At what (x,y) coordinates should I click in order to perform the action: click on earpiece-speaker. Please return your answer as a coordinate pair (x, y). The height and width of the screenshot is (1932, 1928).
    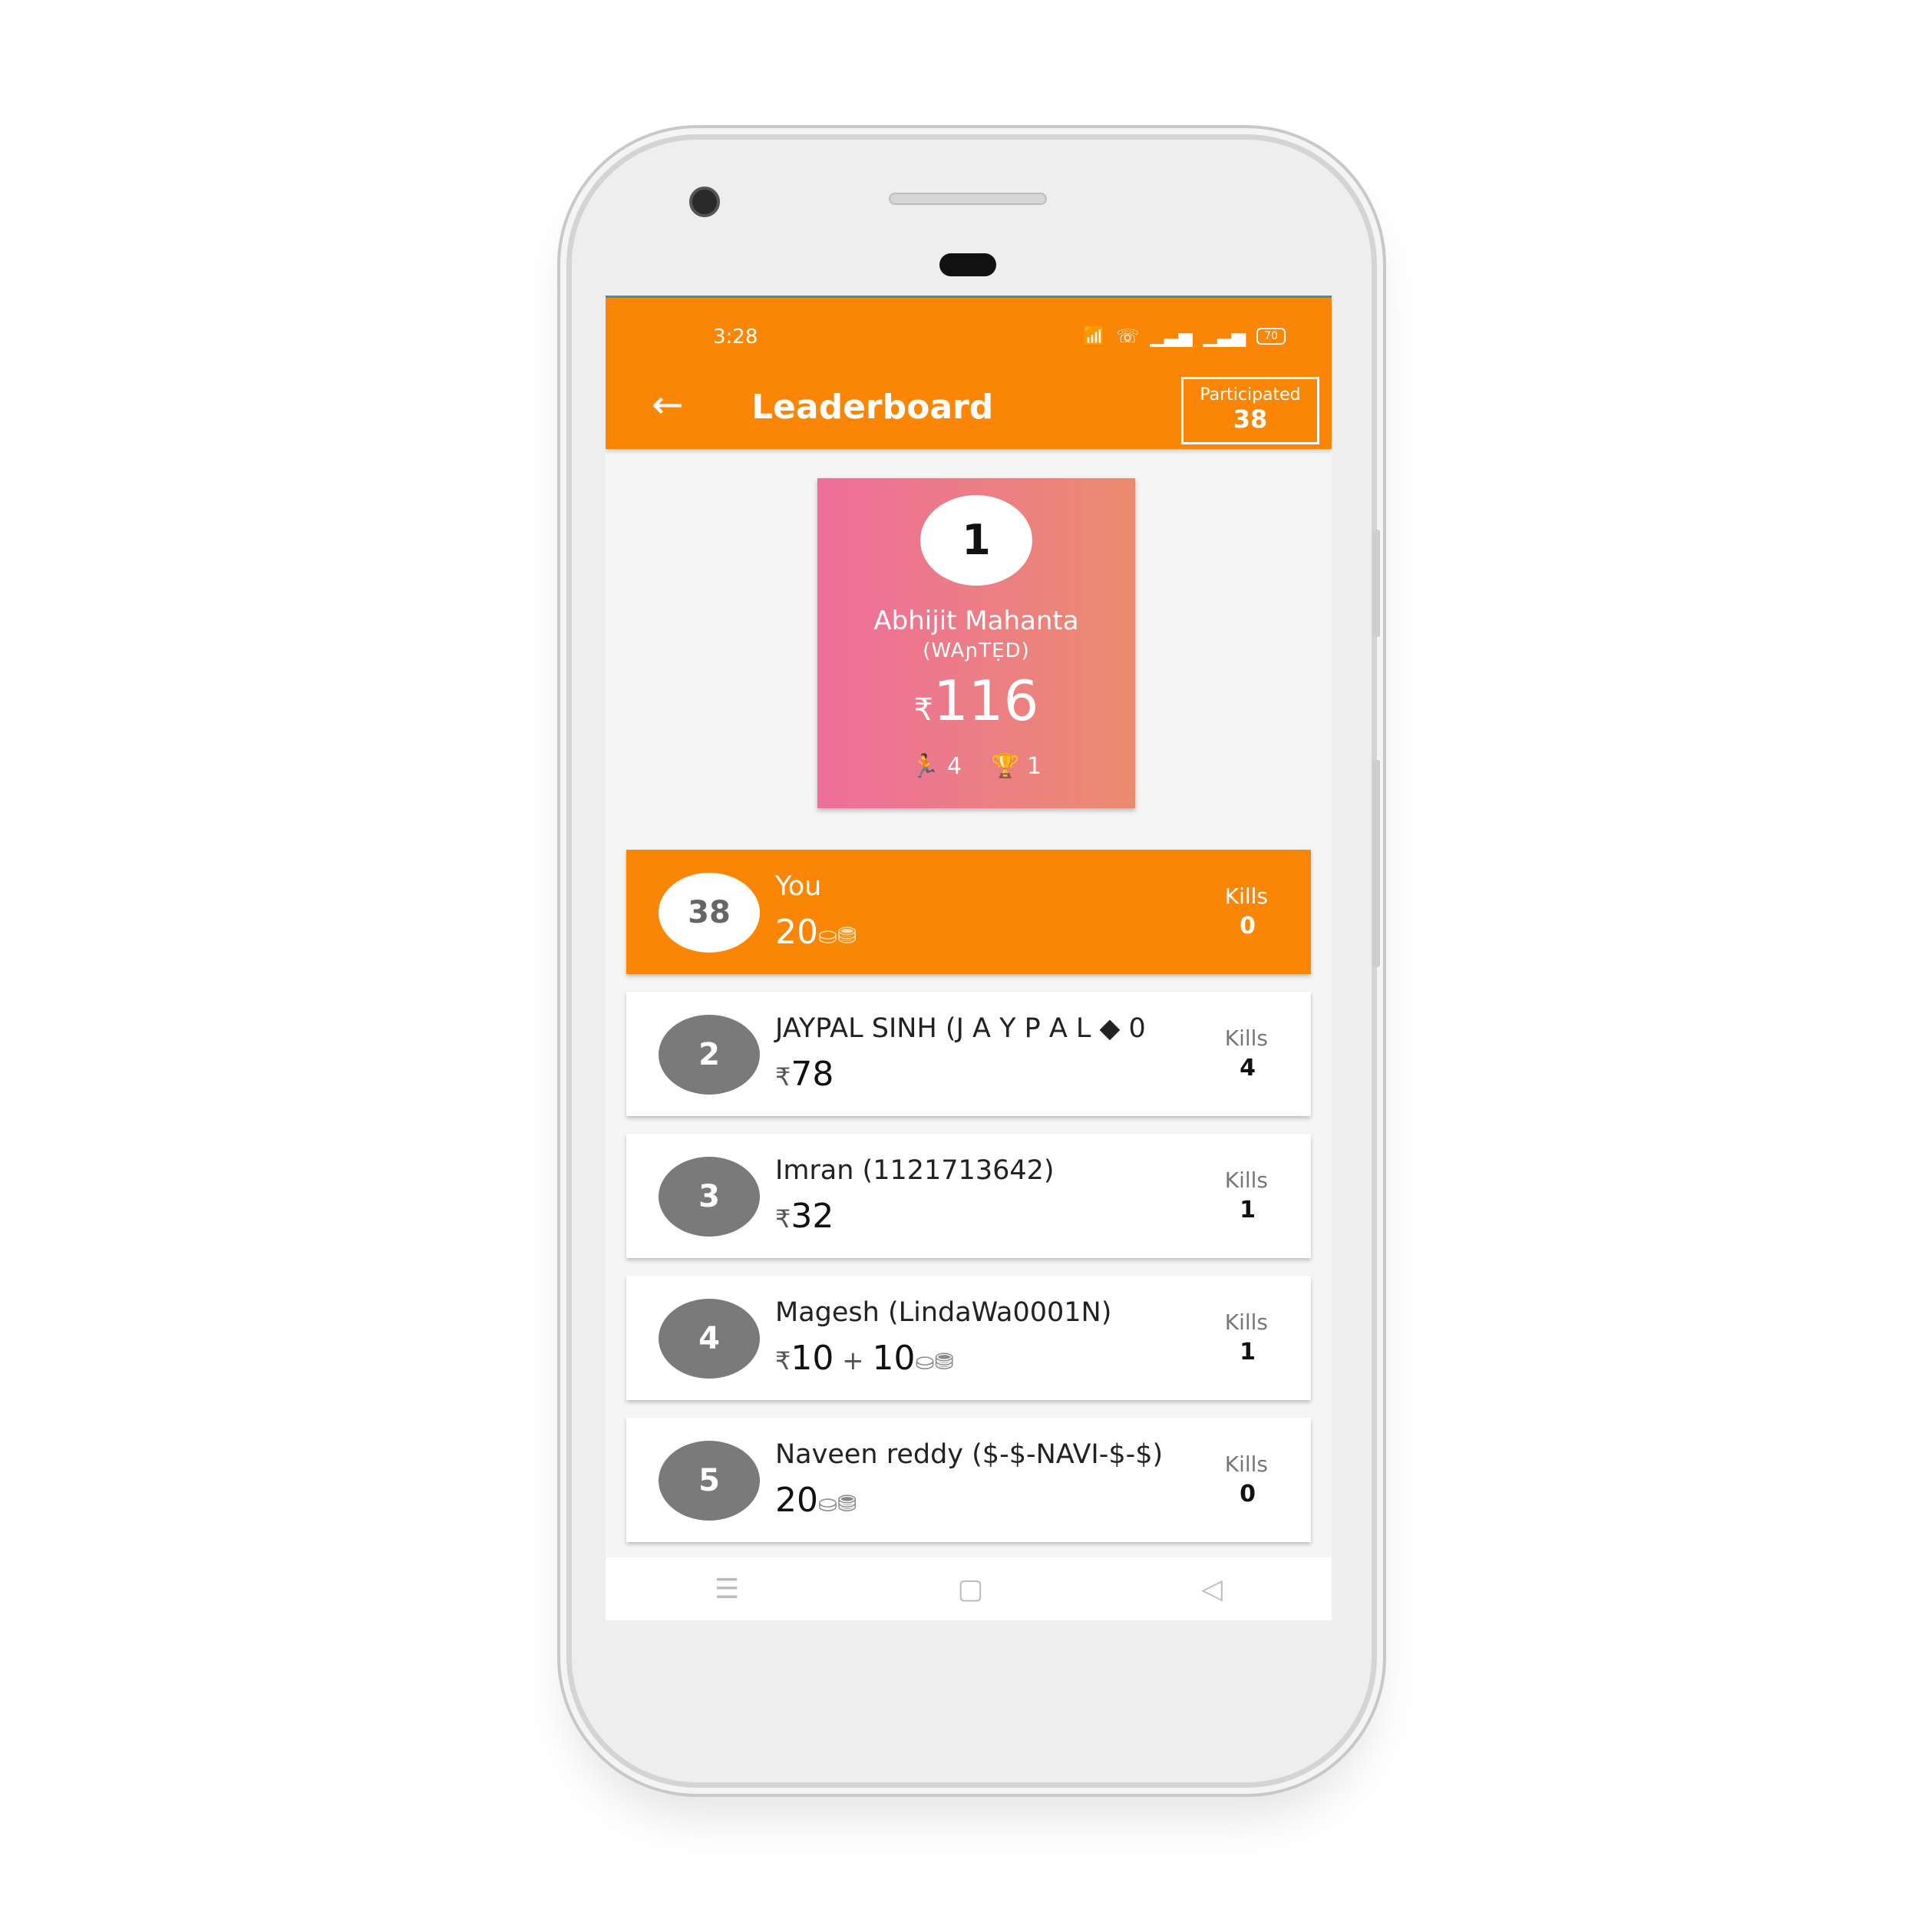
    Looking at the image, I should click on (968, 199).